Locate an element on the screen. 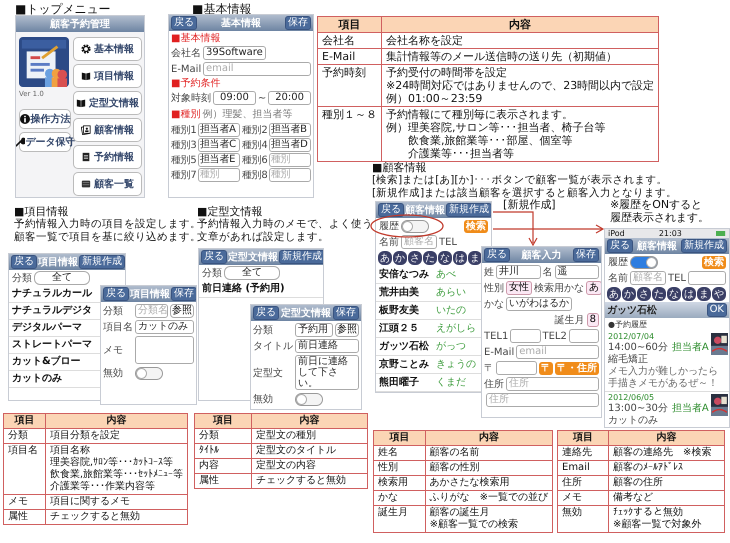 Image resolution: width=730 pixels, height=543 pixels. list-item: ナチュラルカール is located at coordinates (52, 294).